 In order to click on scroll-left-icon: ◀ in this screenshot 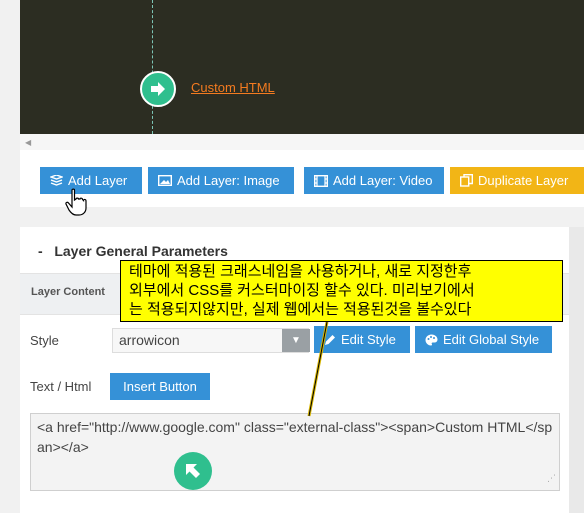, I will do `click(28, 142)`.